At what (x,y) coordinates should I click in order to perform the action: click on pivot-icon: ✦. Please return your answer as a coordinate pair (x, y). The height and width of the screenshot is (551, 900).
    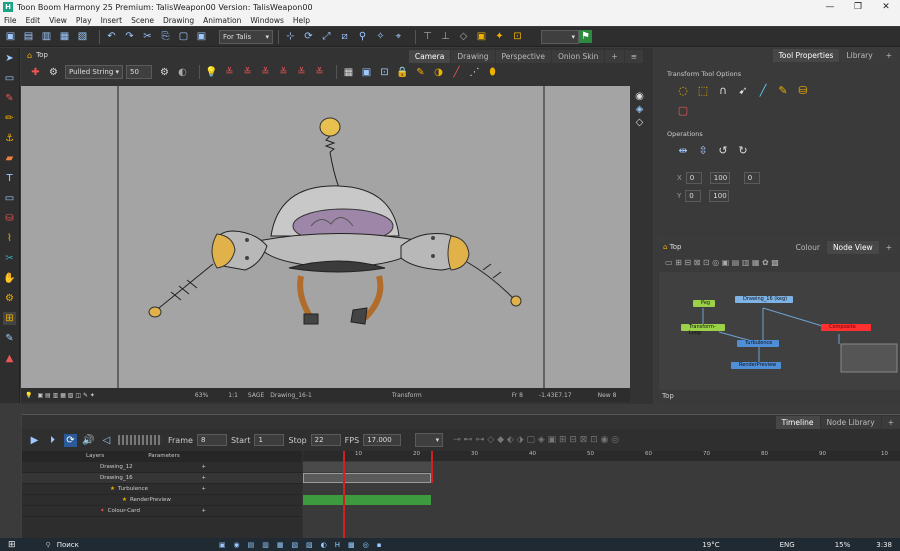
    Looking at the image, I should click on (499, 36).